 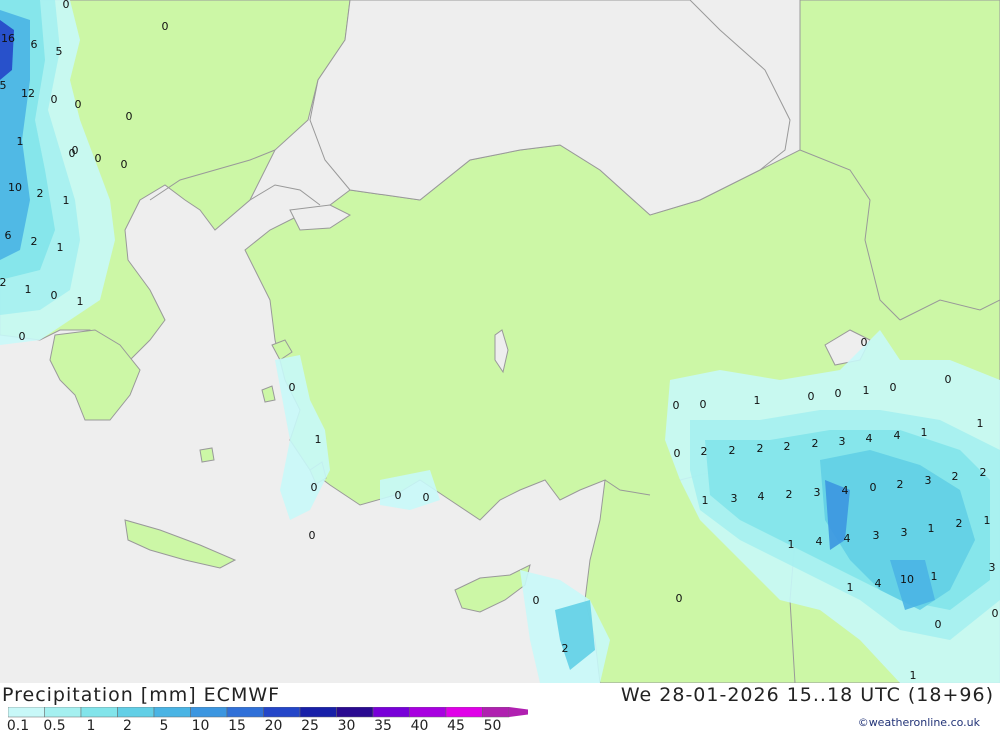 What do you see at coordinates (237, 726) in the screenshot?
I see `legend-label: 15` at bounding box center [237, 726].